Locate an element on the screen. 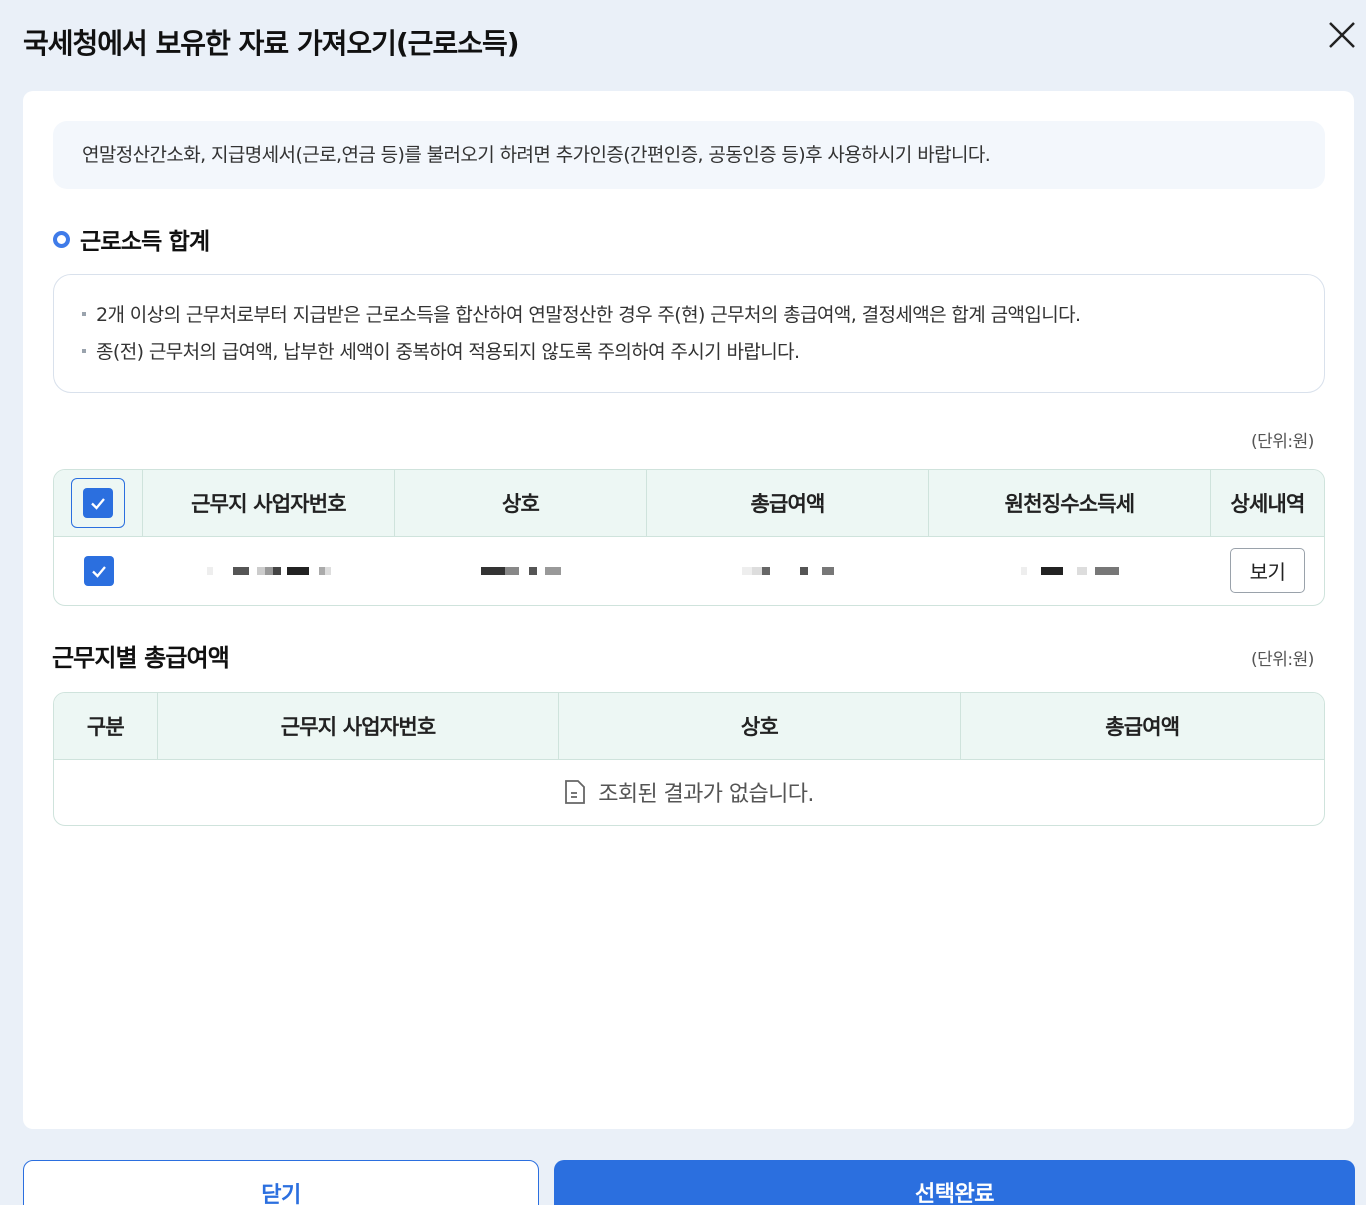 The width and height of the screenshot is (1366, 1205). row-checkbox is located at coordinates (98, 570).